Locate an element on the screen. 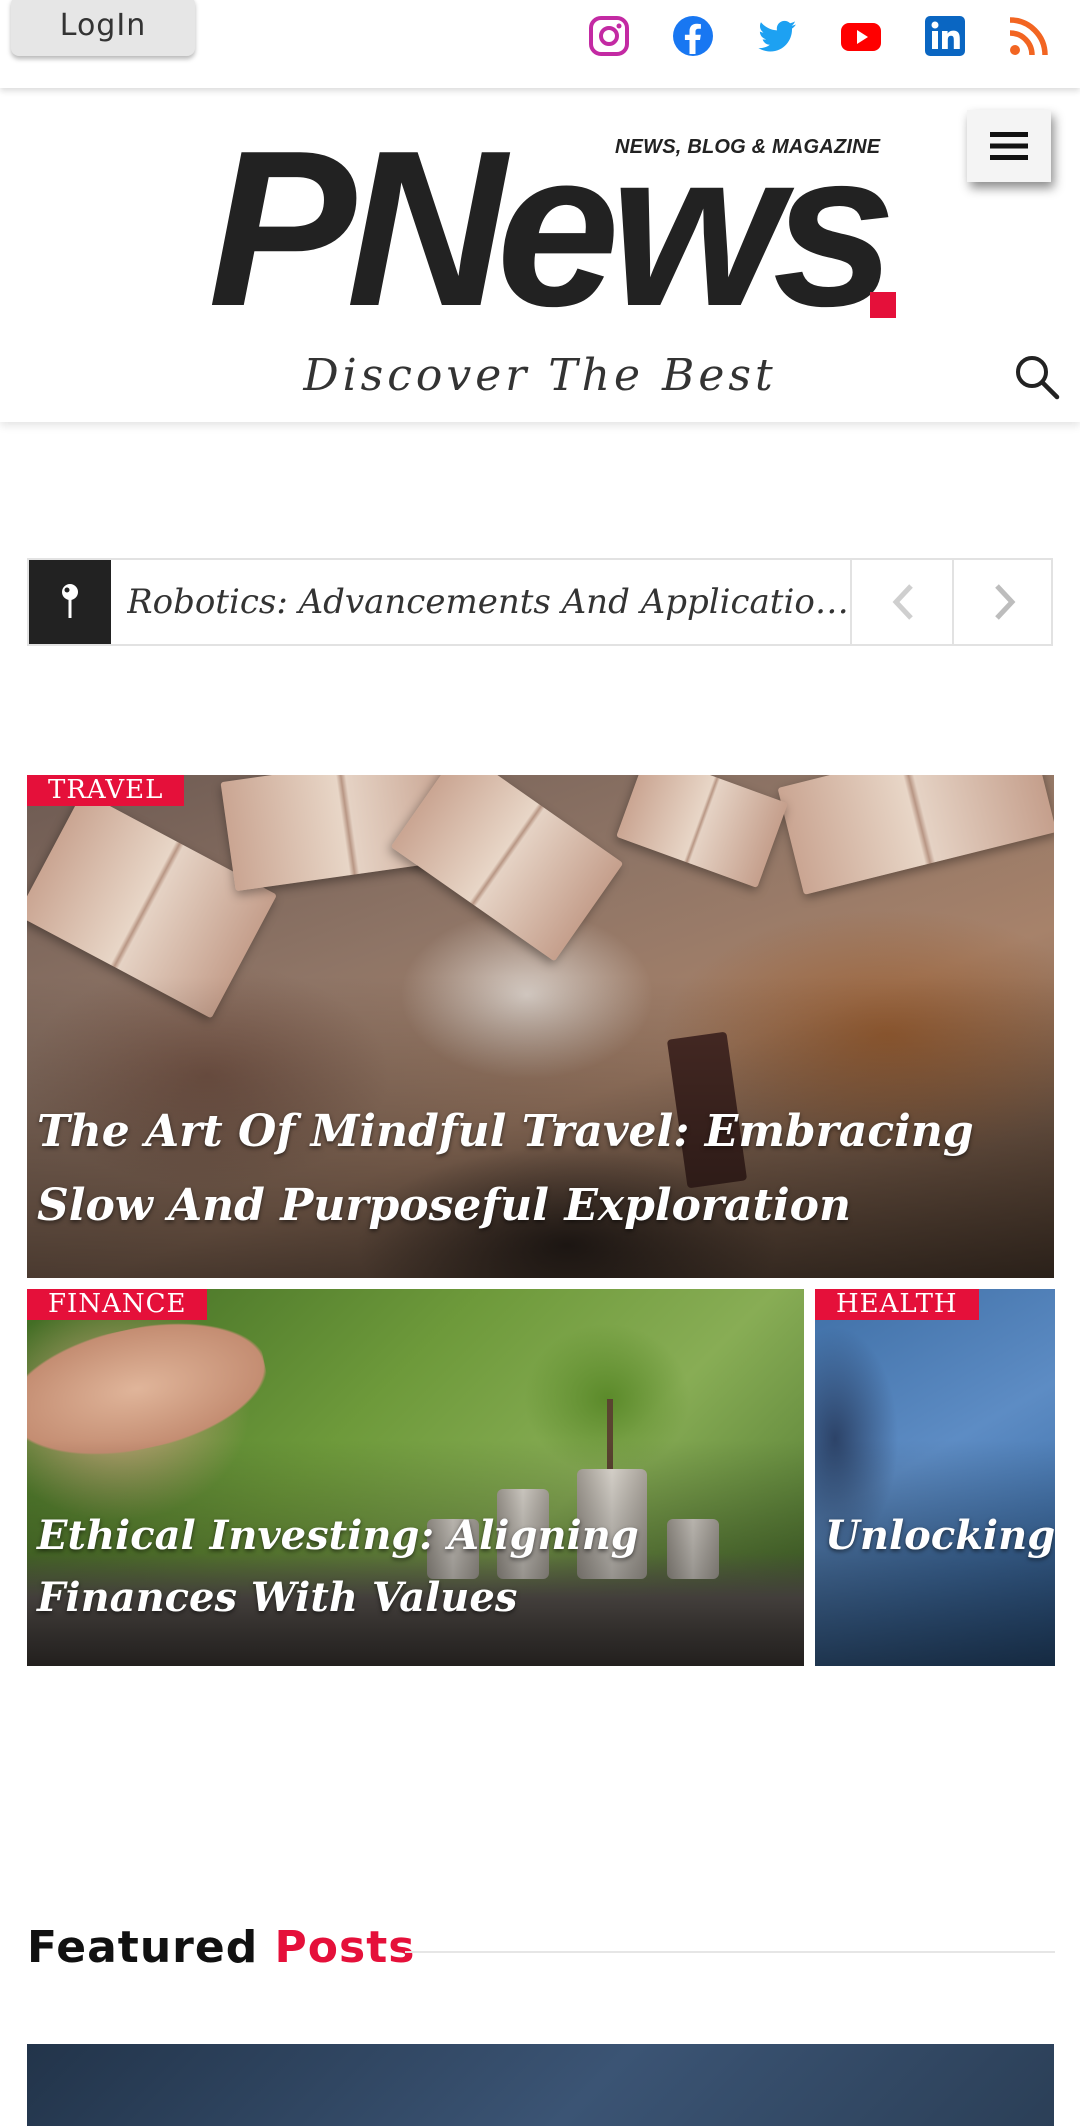 Image resolution: width=1080 pixels, height=2126 pixels. category-badge: TRAVEL is located at coordinates (106, 790).